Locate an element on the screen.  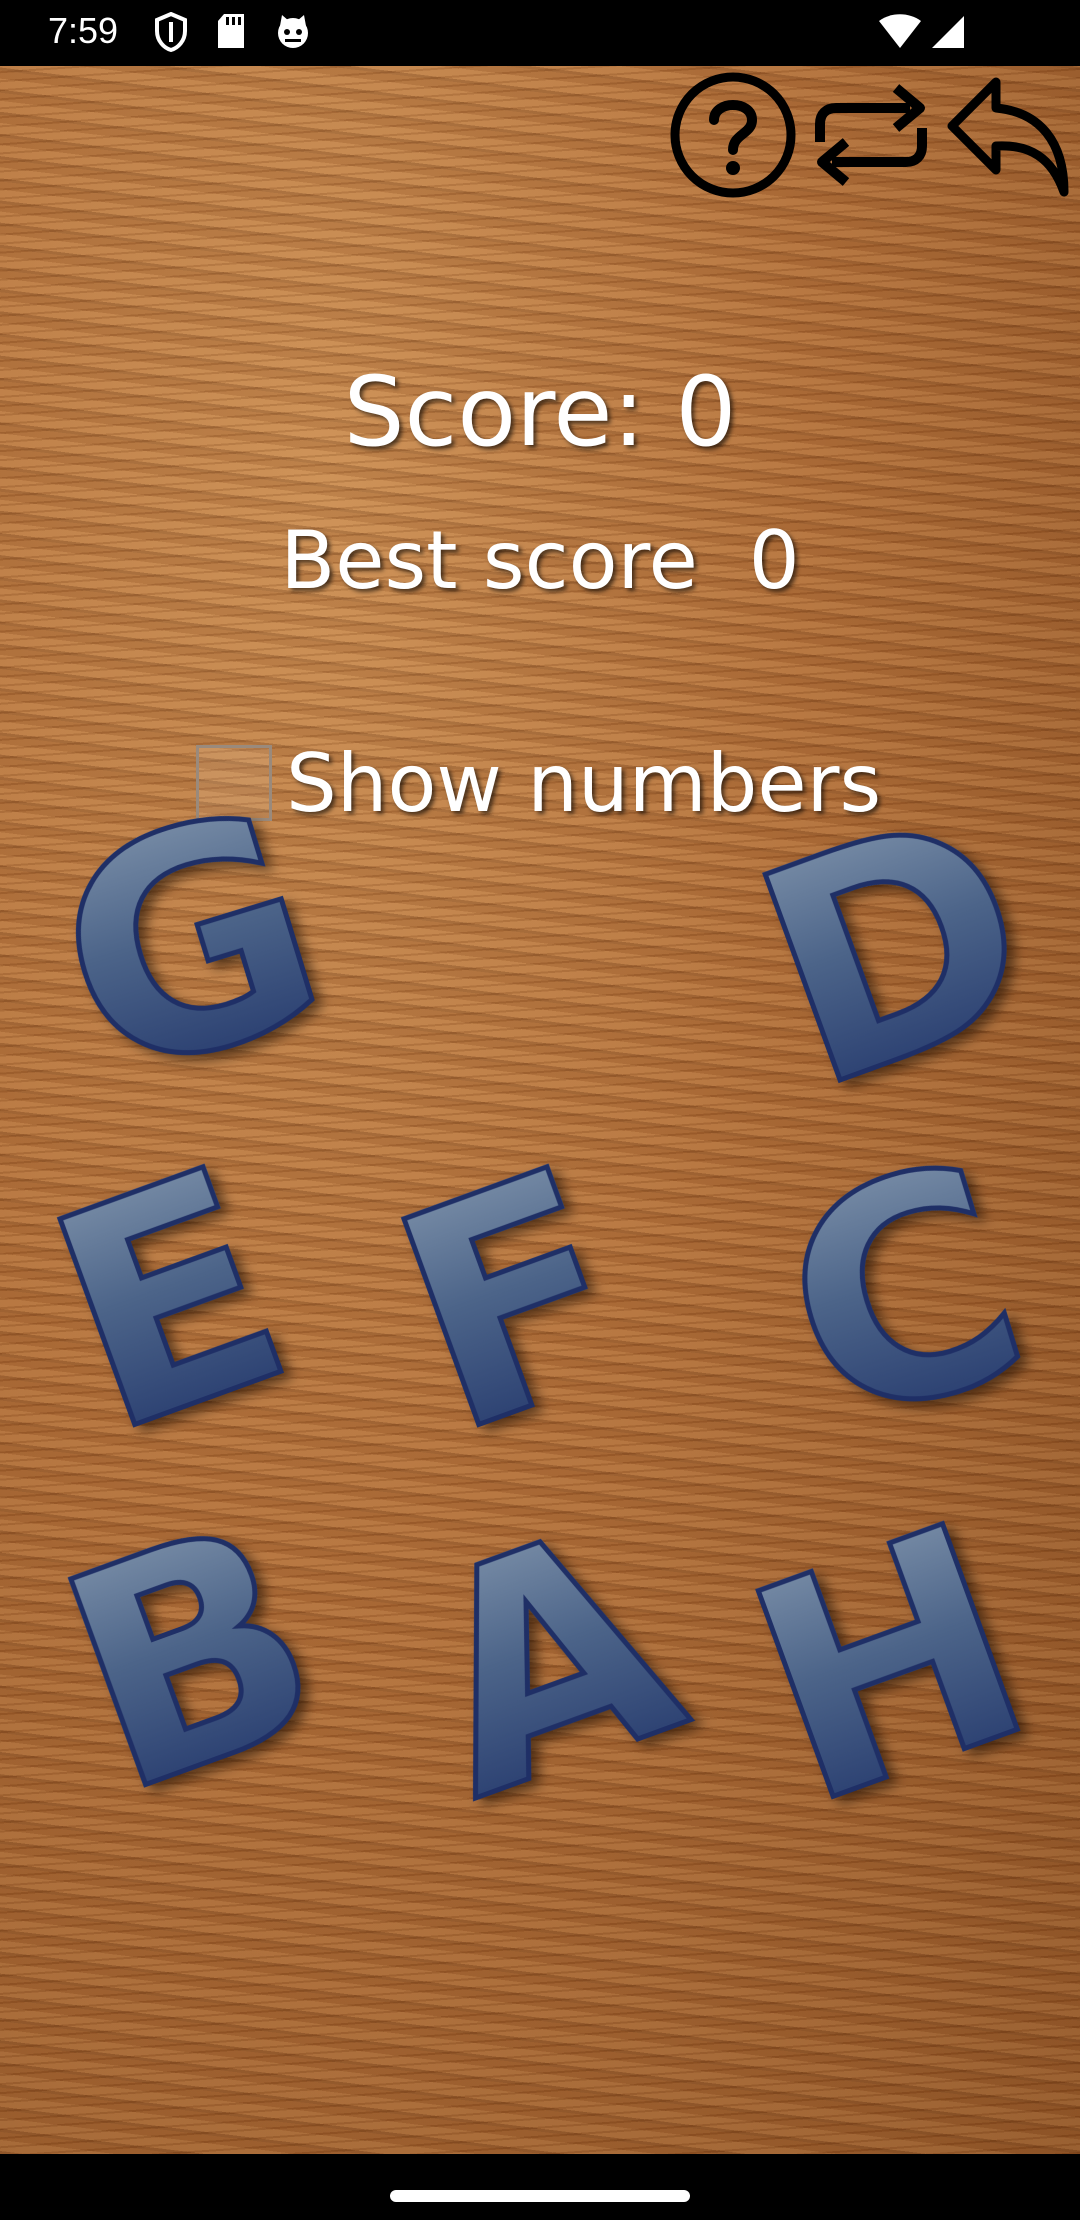
best-score-label: Best score 0 is located at coordinates (540, 560).